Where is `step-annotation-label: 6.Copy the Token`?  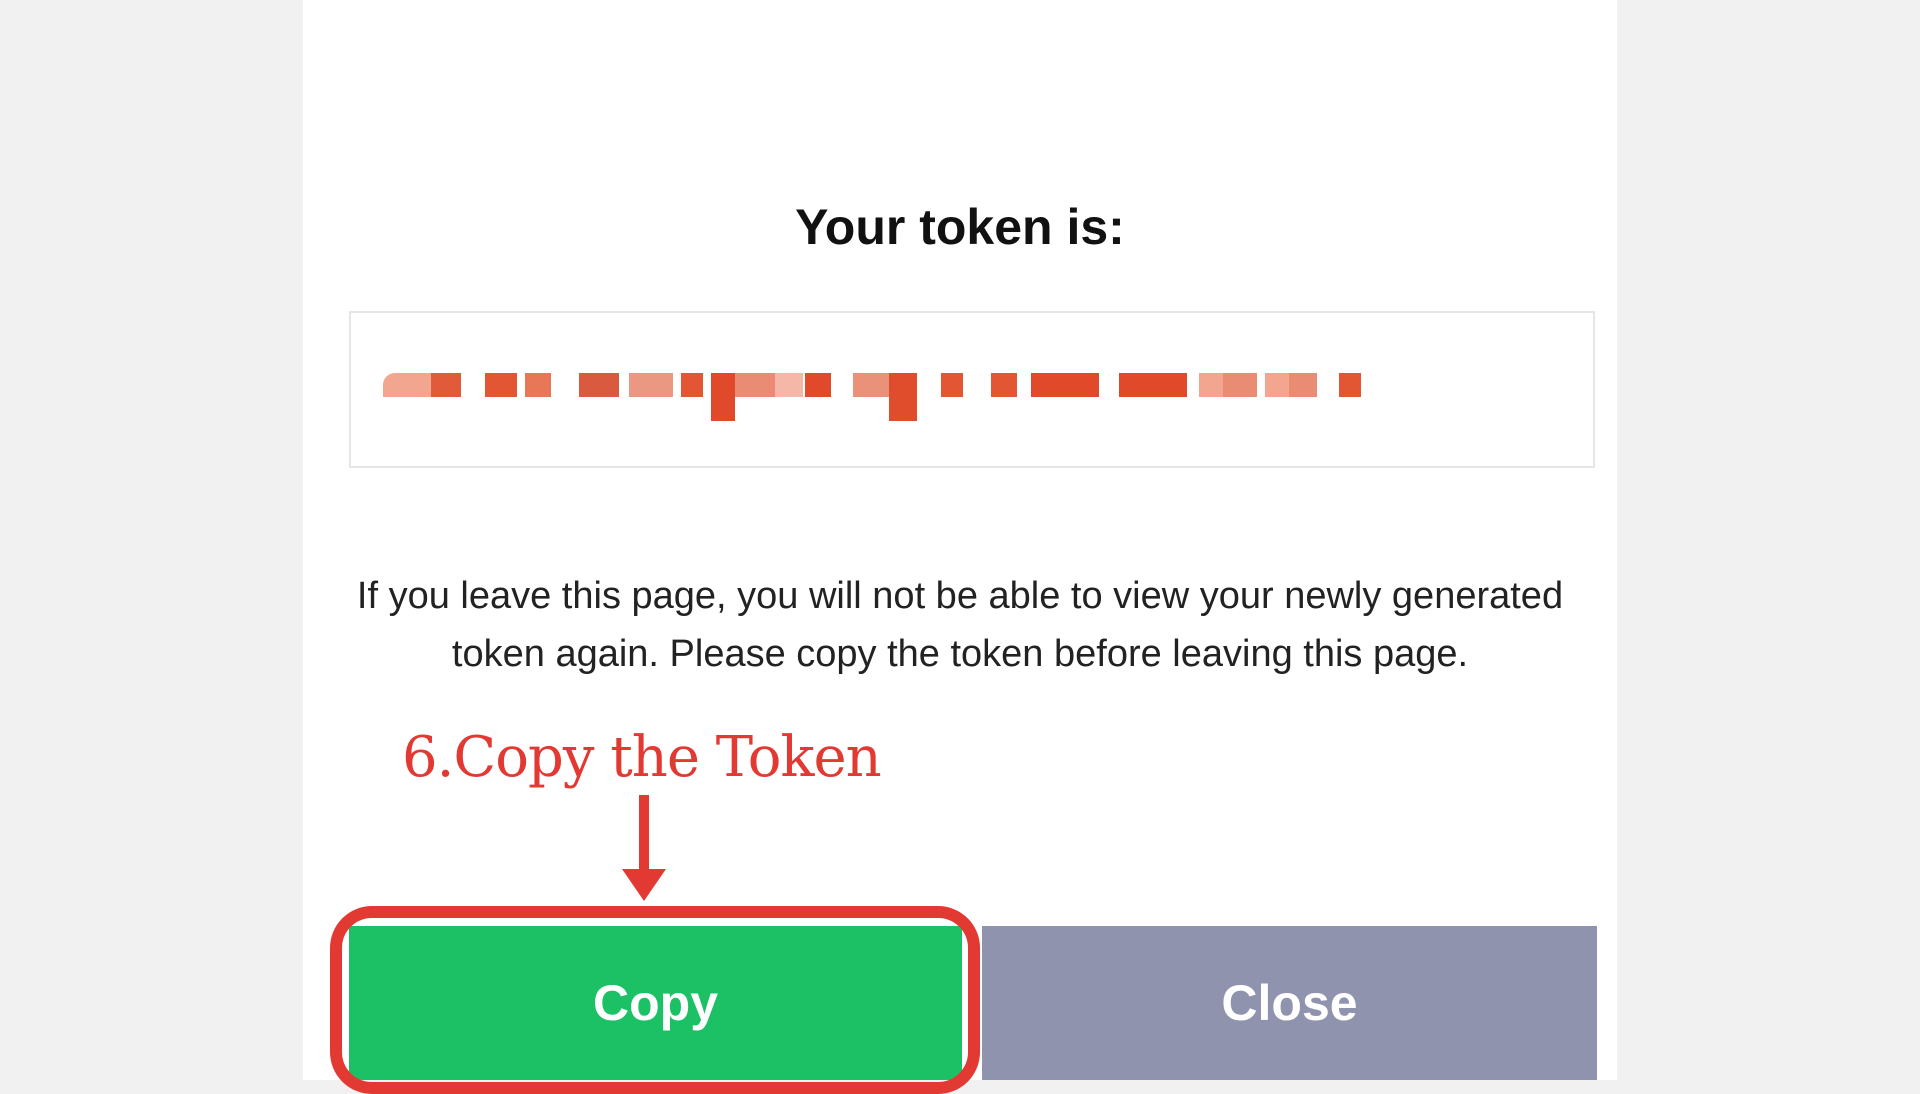 step-annotation-label: 6.Copy the Token is located at coordinates (642, 757).